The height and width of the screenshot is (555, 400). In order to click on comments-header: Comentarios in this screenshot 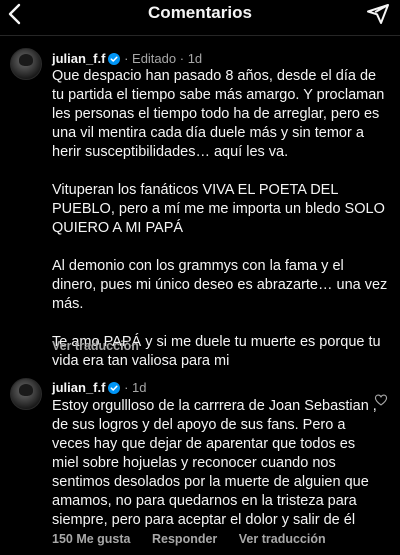, I will do `click(200, 15)`.